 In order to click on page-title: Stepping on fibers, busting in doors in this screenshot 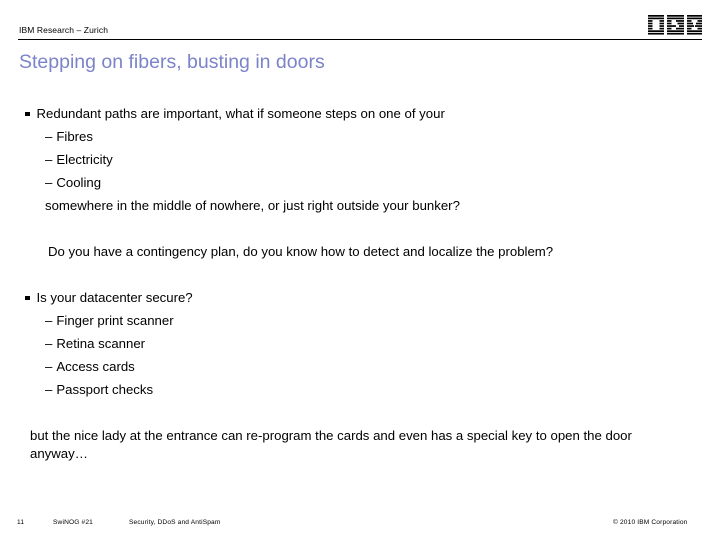, I will do `click(172, 62)`.